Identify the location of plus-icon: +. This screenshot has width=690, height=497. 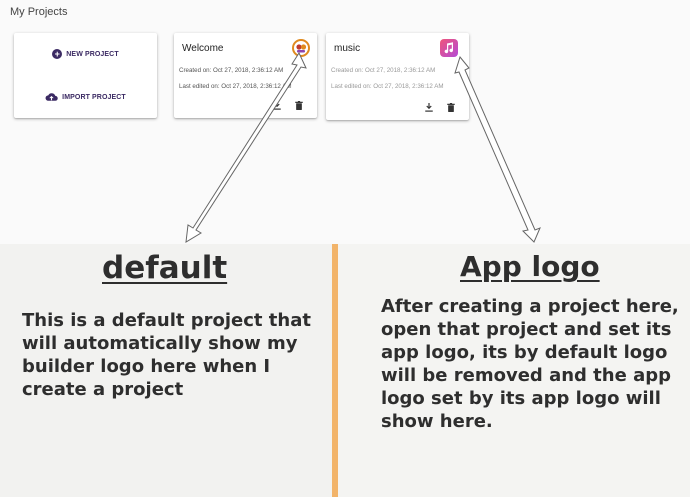
(57, 54).